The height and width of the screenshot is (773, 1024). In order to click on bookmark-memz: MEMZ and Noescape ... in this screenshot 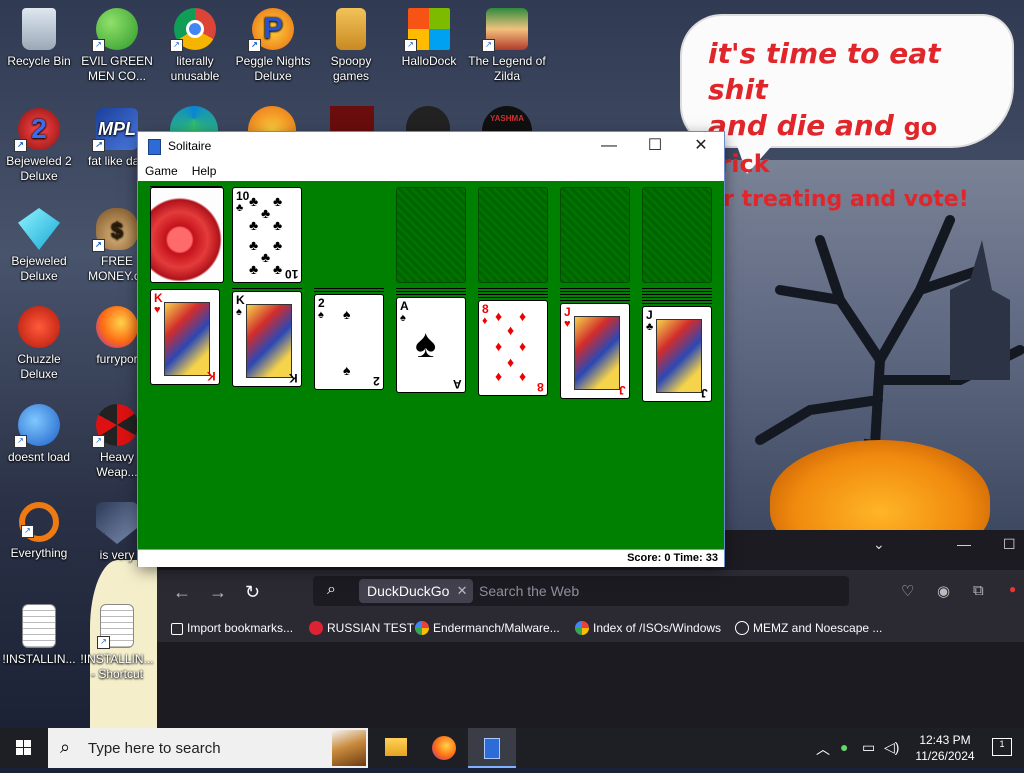, I will do `click(808, 628)`.